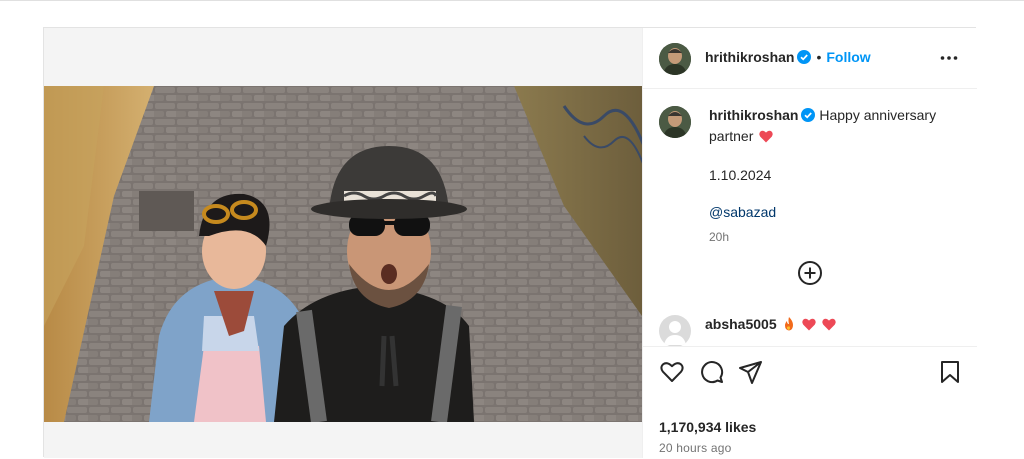 The width and height of the screenshot is (1024, 459). Describe the element at coordinates (741, 324) in the screenshot. I see `commenter-username: absha5005` at that location.